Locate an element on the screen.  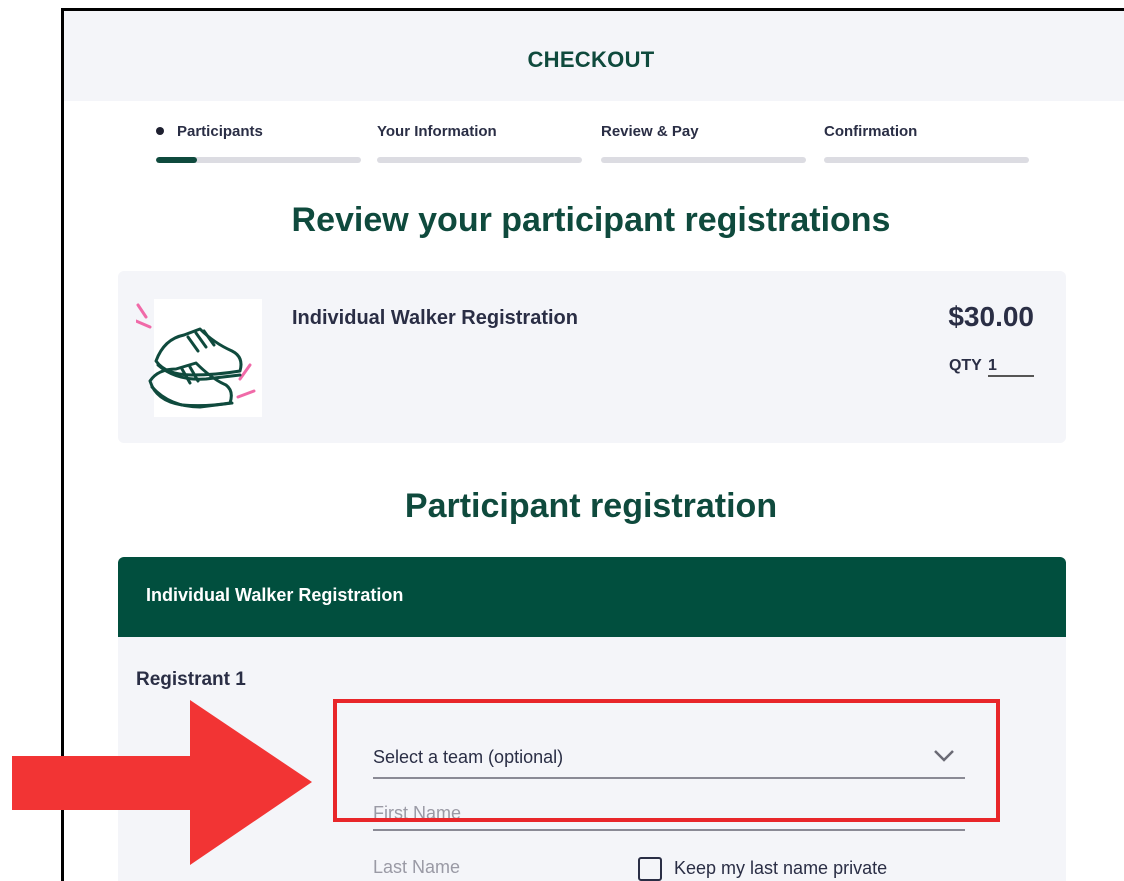
quantity-field: QTY 1 is located at coordinates (991, 367).